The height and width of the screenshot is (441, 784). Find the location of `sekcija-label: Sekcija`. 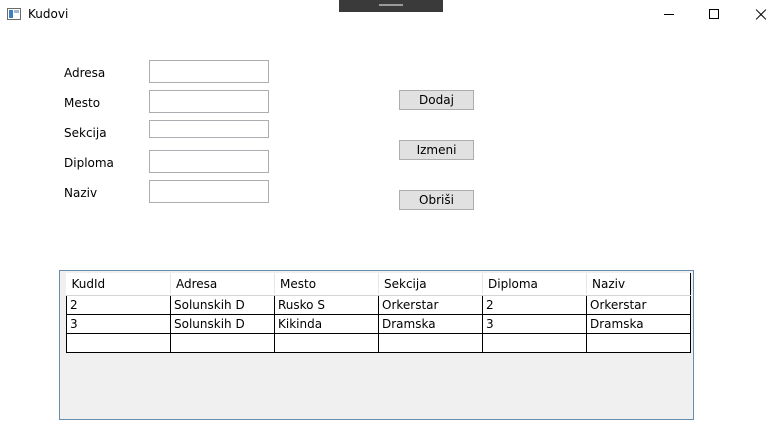

sekcija-label: Sekcija is located at coordinates (85, 133).